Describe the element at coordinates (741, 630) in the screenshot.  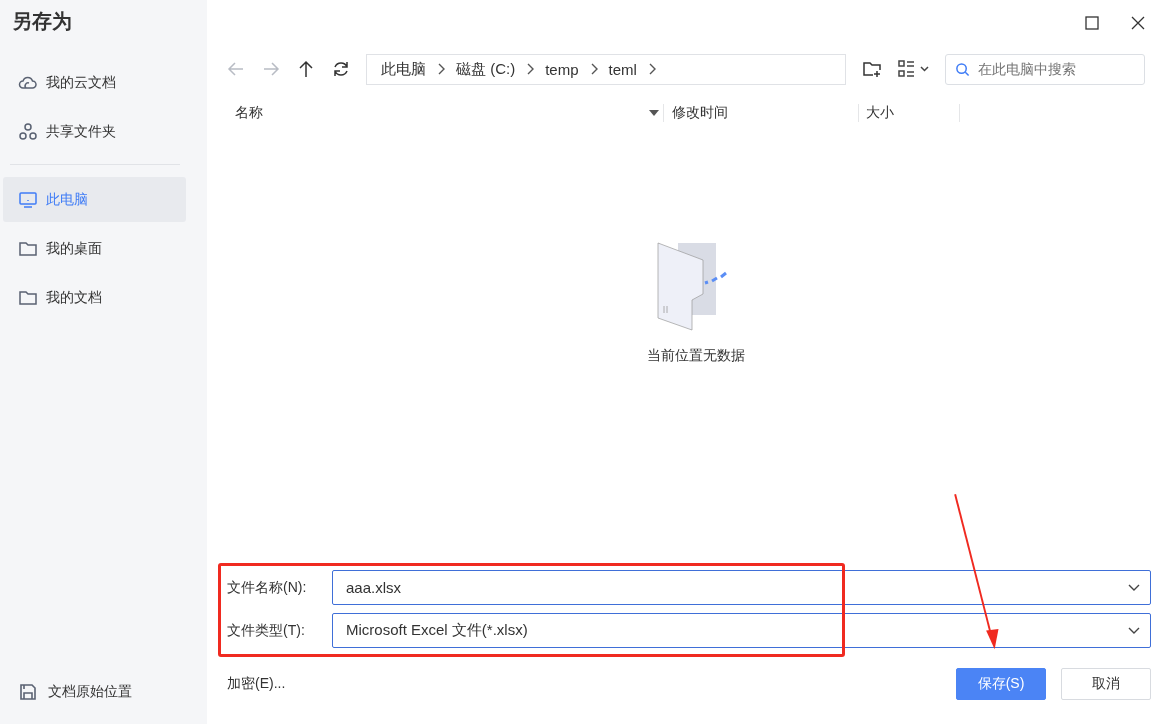
I see `combo-field: Microsoft Excel 文件(*.xlsx)` at that location.